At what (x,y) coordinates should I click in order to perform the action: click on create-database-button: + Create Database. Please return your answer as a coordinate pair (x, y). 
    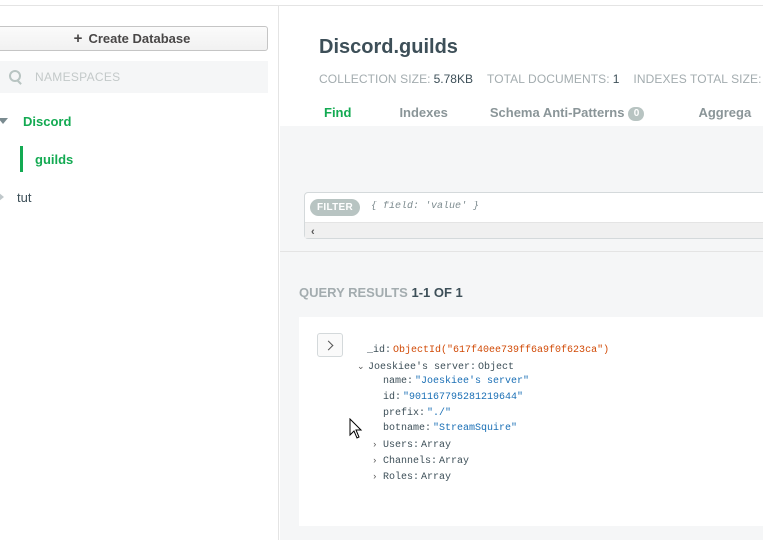
    Looking at the image, I should click on (134, 38).